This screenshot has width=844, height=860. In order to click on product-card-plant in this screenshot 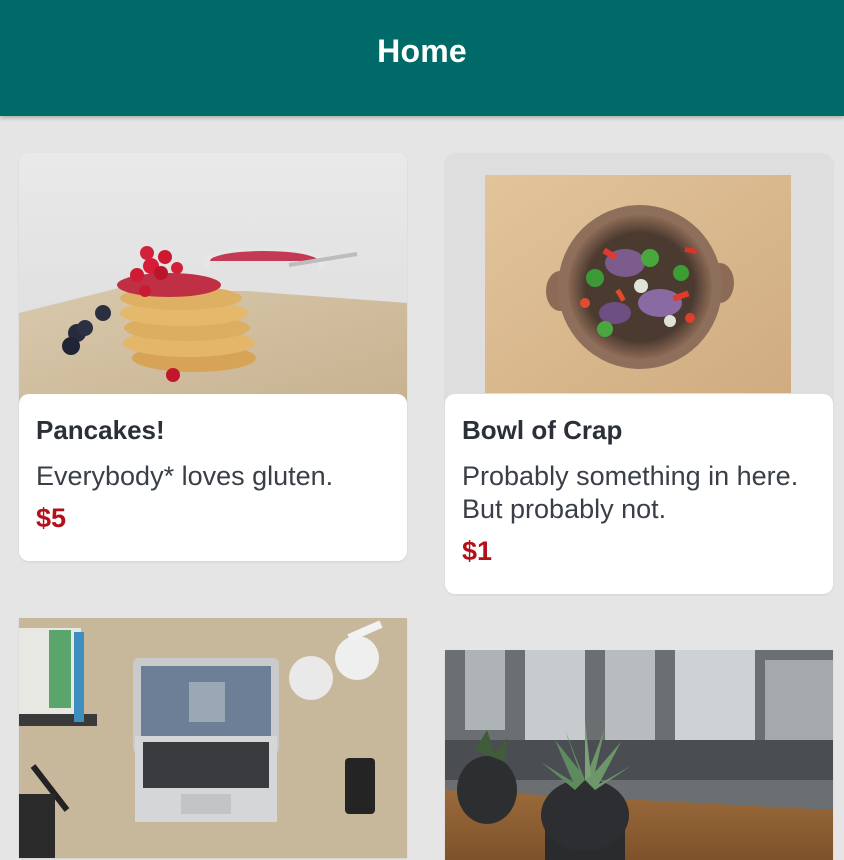, I will do `click(639, 755)`.